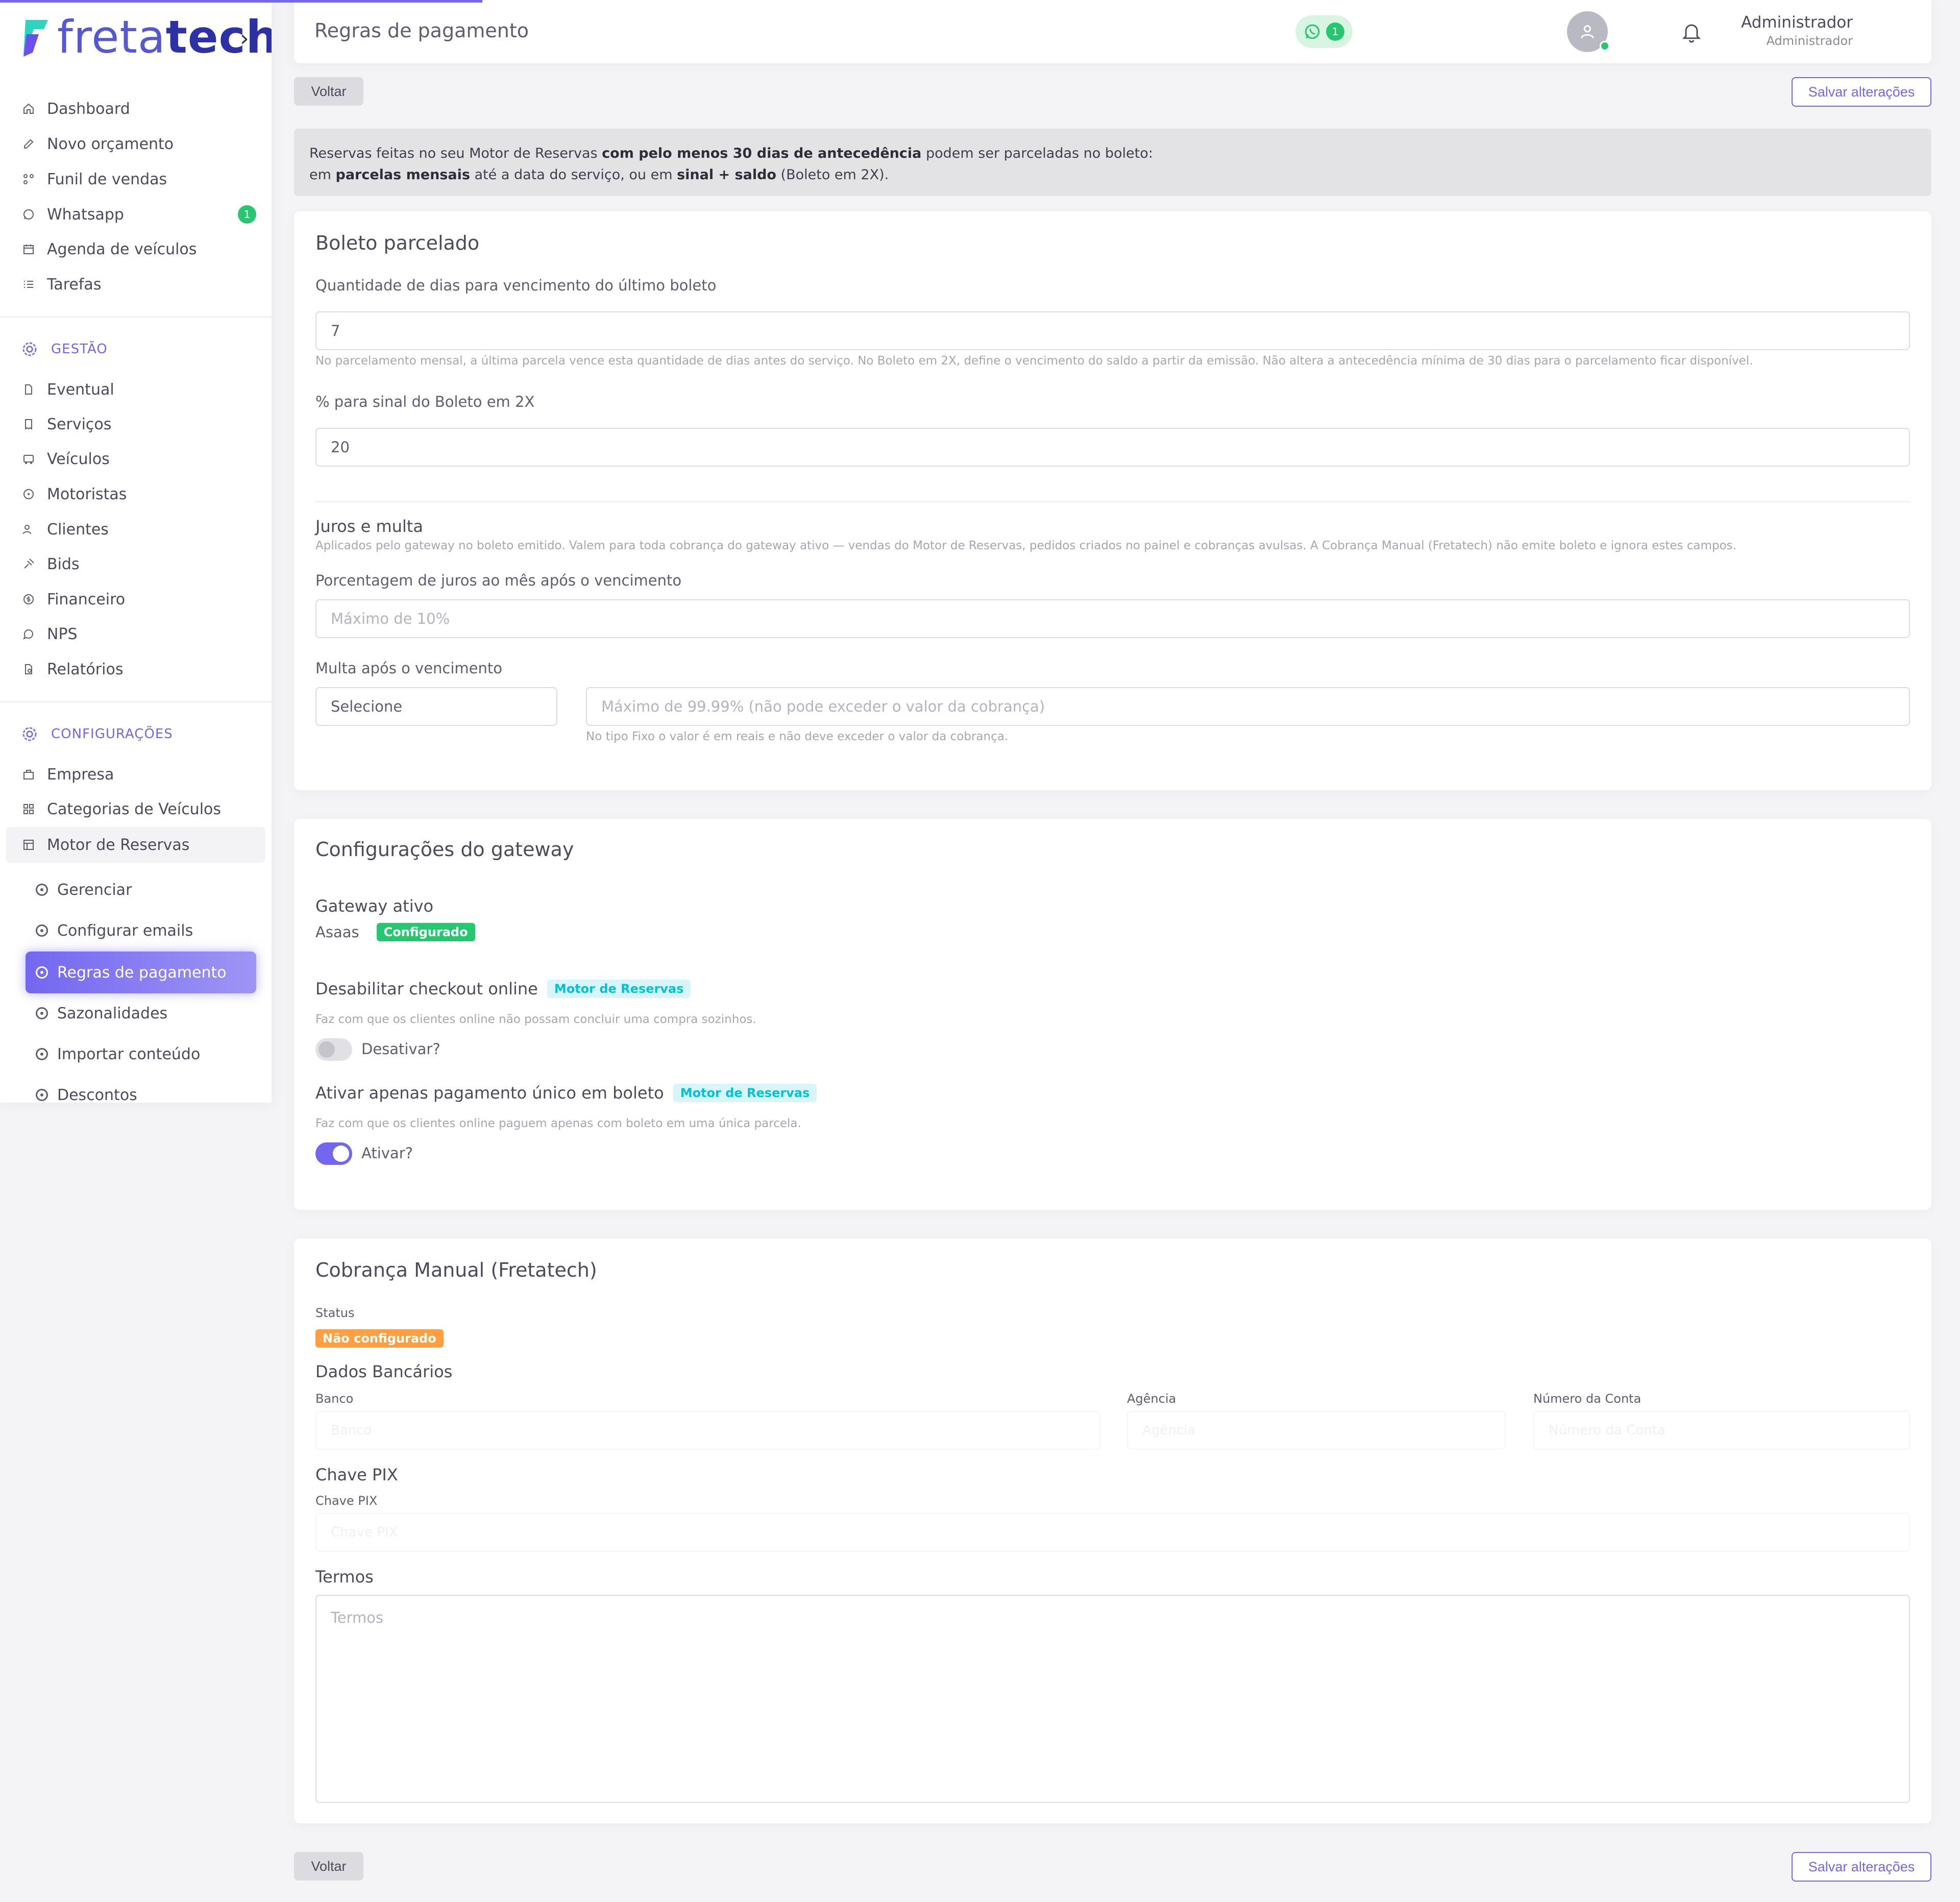 The image size is (1960, 1902). I want to click on single-payment-toggle, so click(333, 1153).